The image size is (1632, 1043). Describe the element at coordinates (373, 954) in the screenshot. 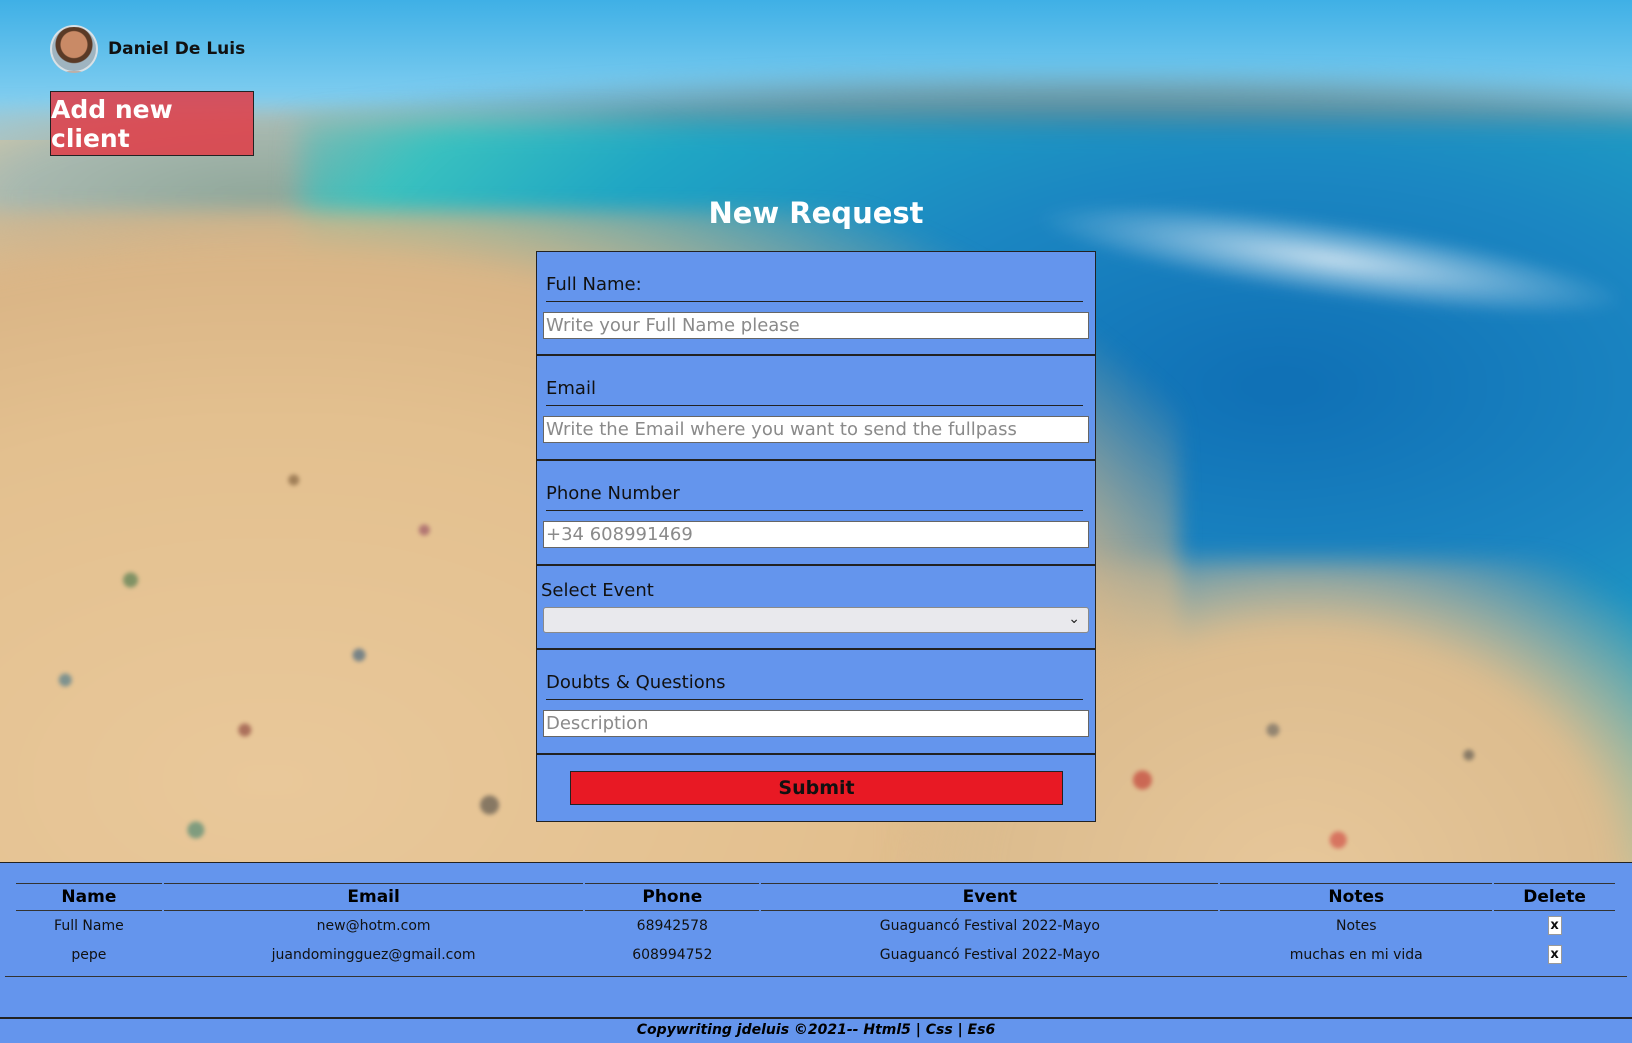

I see `cell-email: juandomingguez@gmail.com` at that location.